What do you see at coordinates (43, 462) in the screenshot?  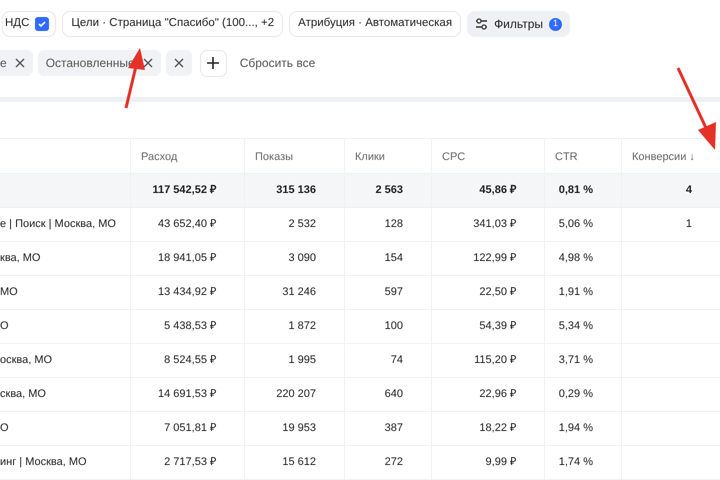 I see `campaign-name: инг | Москва, МО` at bounding box center [43, 462].